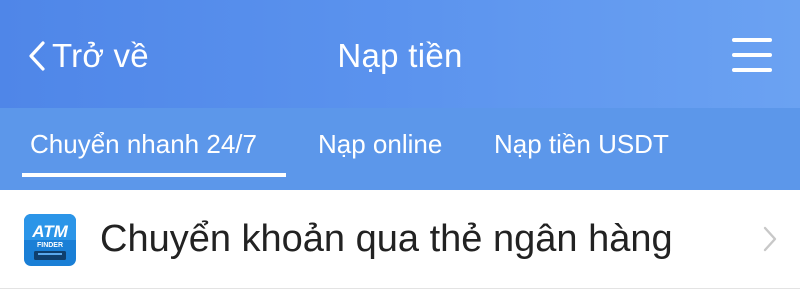 The width and height of the screenshot is (800, 294). What do you see at coordinates (581, 149) in the screenshot?
I see `tab-usdt-deposit: Nạp tiền USDT` at bounding box center [581, 149].